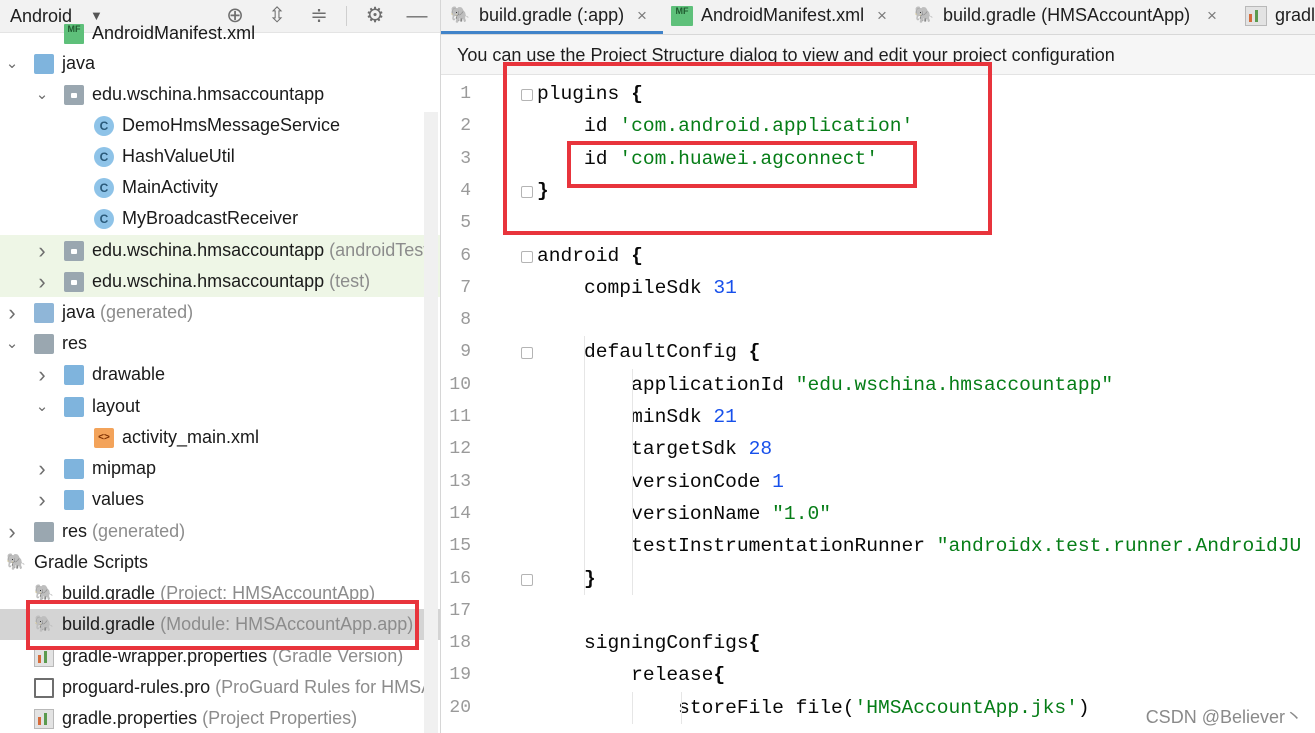 This screenshot has width=1315, height=733. I want to click on code-token: storeFile file(, so click(696, 707).